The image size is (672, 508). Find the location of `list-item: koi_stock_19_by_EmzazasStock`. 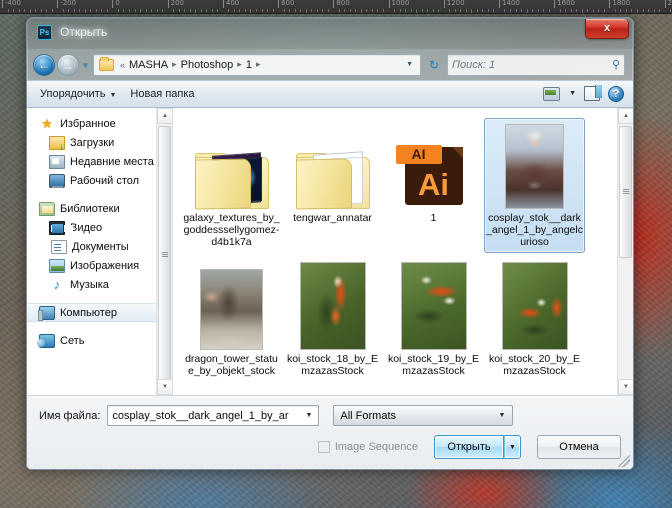

list-item: koi_stock_19_by_EmzazasStock is located at coordinates (433, 320).